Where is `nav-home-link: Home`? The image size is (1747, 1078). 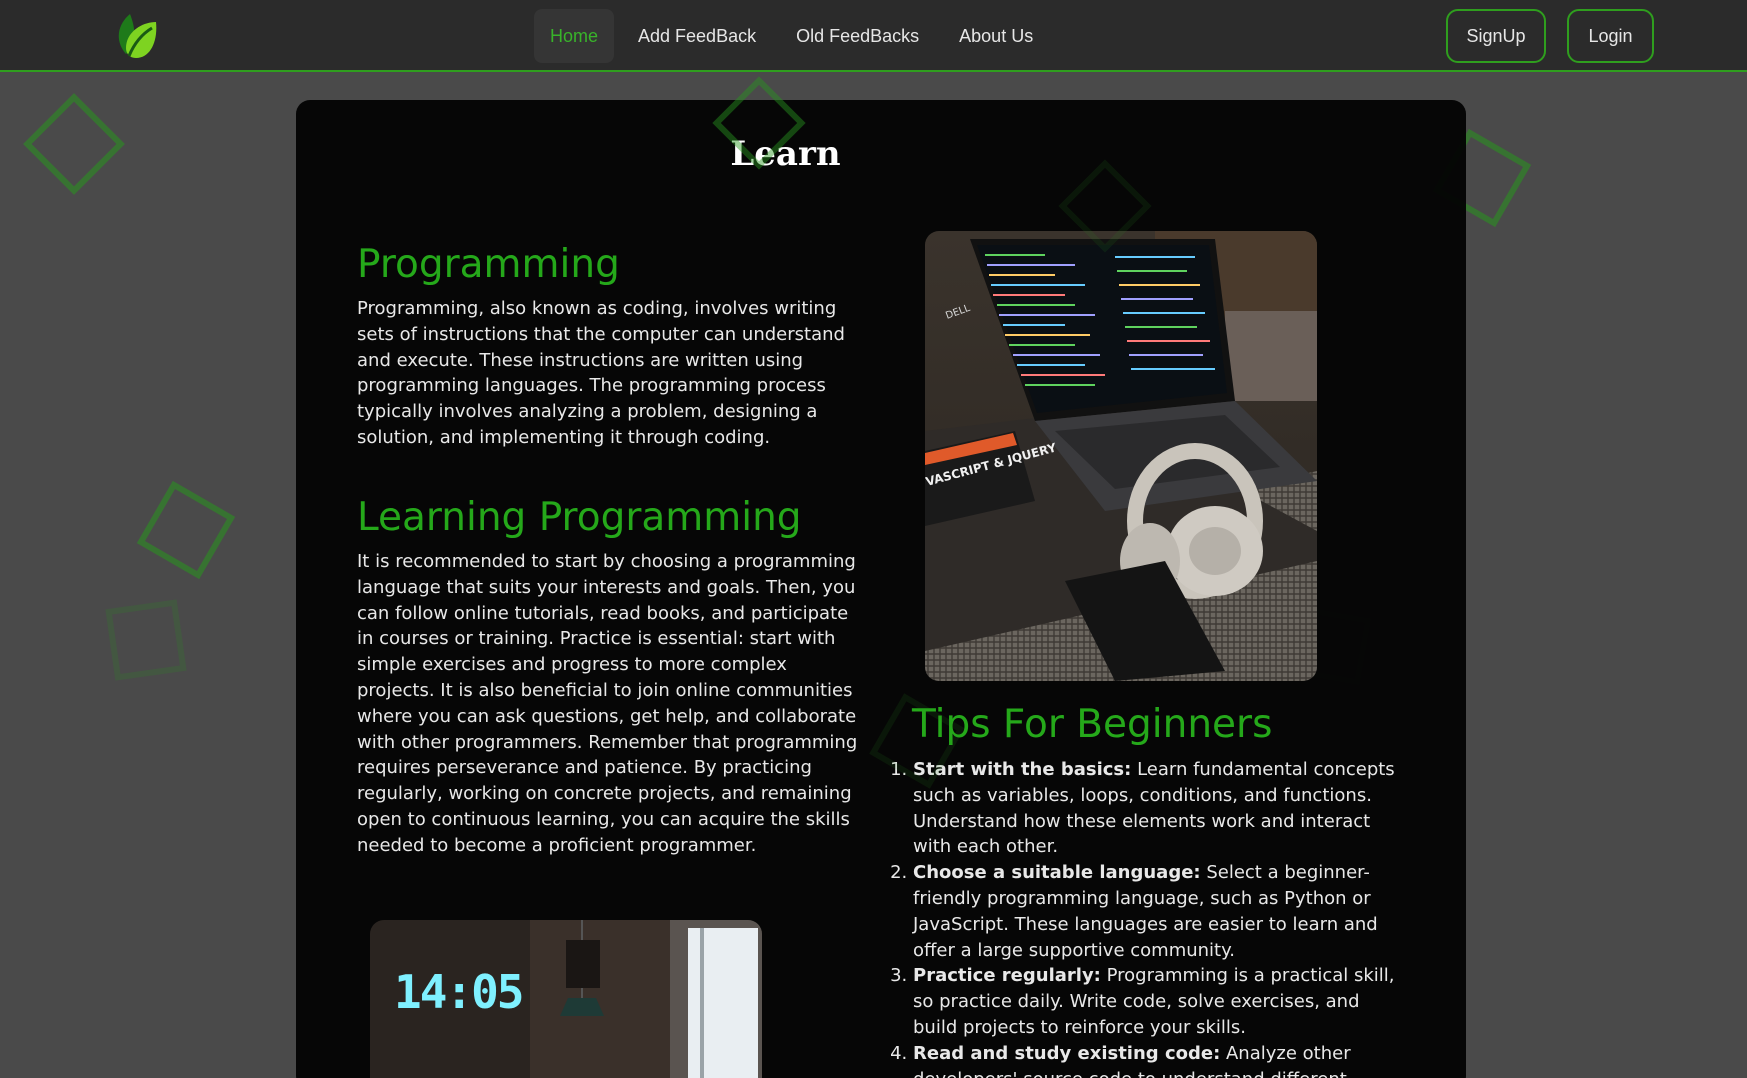
nav-home-link: Home is located at coordinates (574, 36).